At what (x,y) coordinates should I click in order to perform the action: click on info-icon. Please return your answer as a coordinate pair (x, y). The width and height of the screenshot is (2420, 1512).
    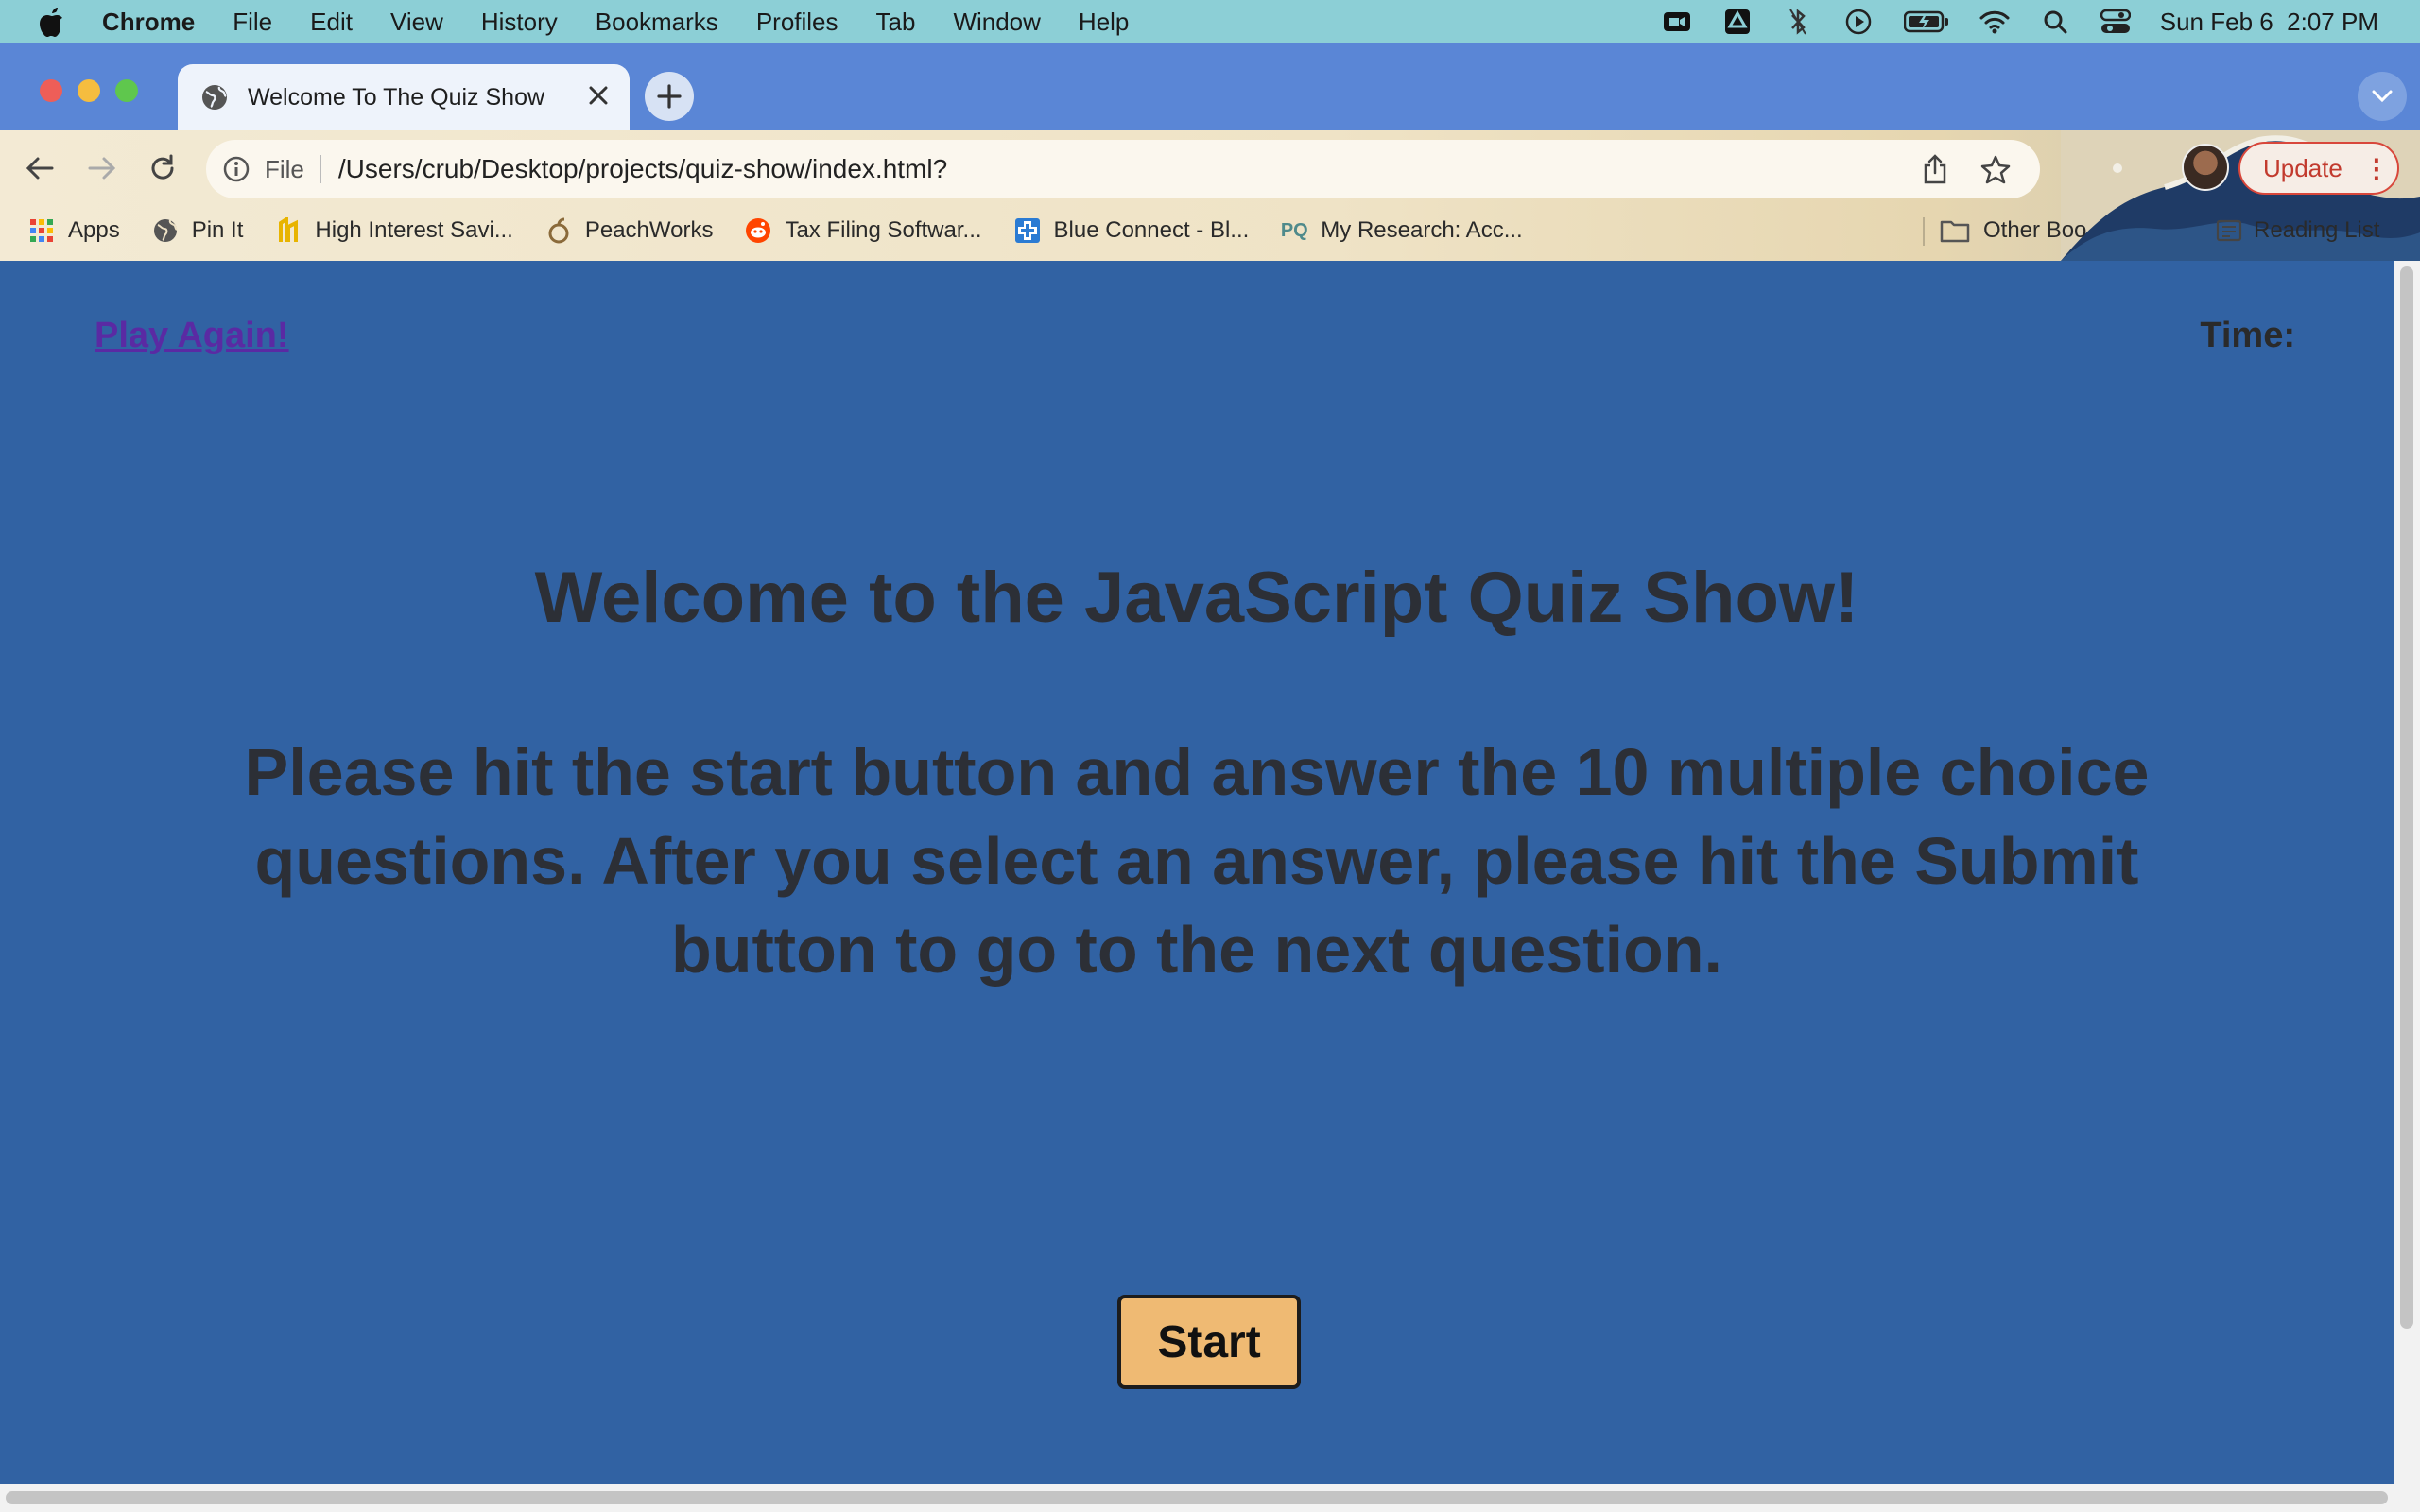
    Looking at the image, I should click on (236, 169).